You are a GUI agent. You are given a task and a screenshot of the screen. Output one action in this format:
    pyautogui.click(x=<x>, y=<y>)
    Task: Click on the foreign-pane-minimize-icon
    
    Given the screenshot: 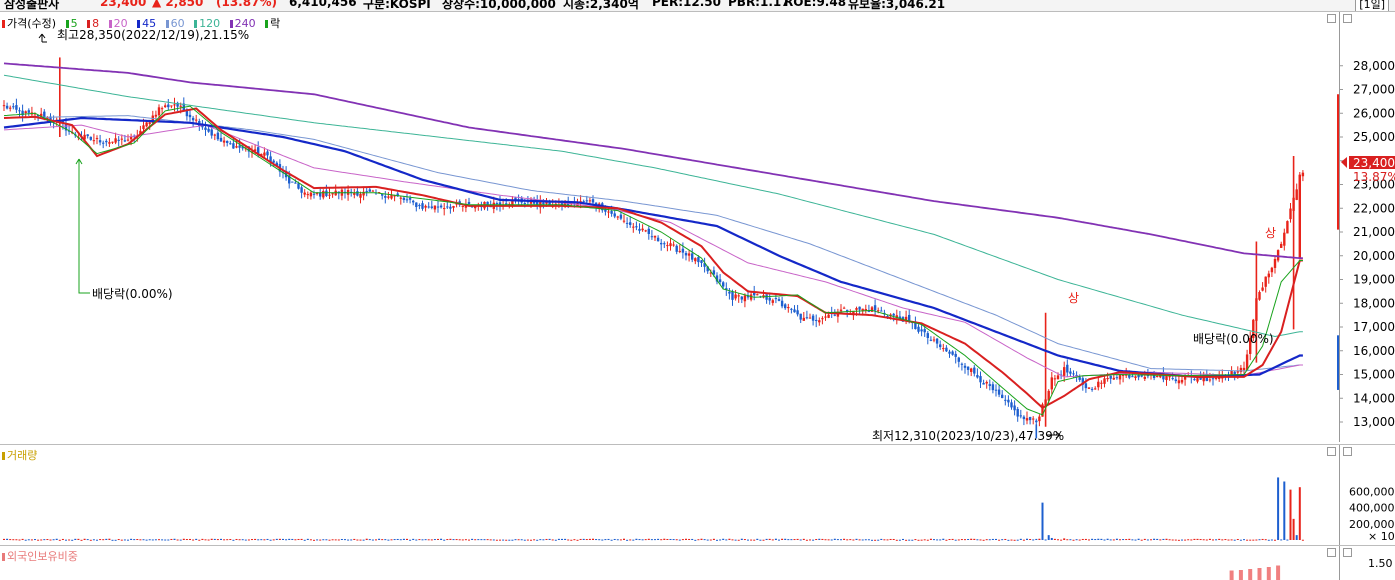 What is the action you would take?
    pyautogui.click(x=1331, y=552)
    